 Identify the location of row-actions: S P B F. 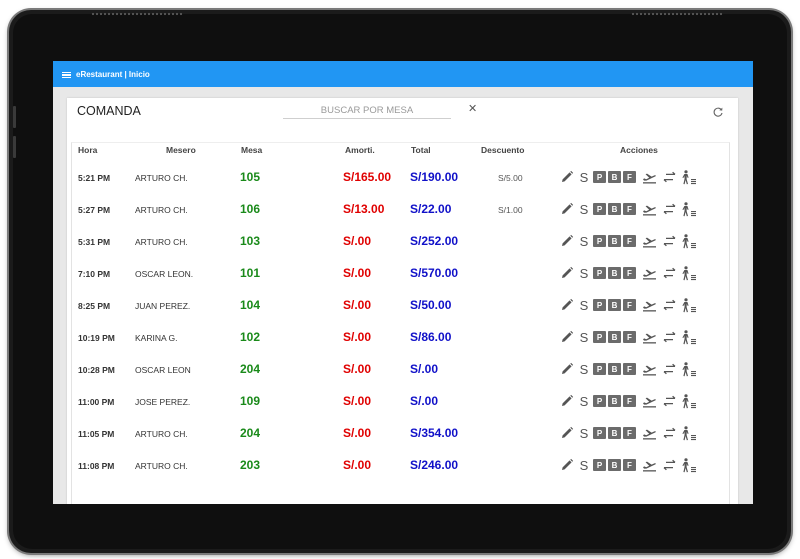
(628, 337).